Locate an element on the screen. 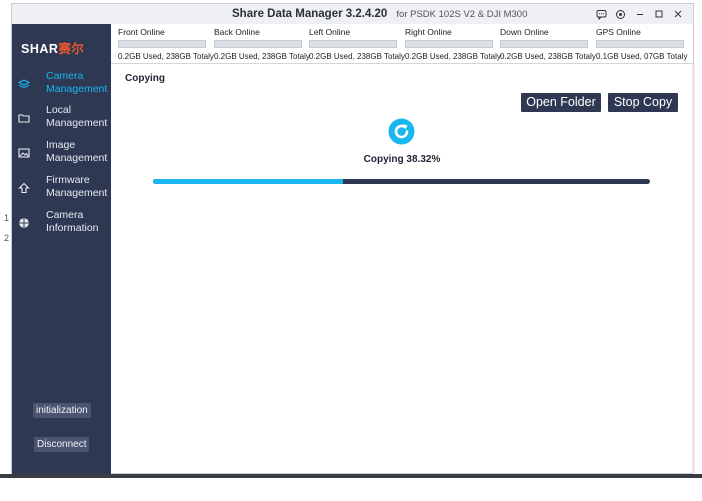 This screenshot has height=501, width=702. window-controls is located at coordinates (639, 14).